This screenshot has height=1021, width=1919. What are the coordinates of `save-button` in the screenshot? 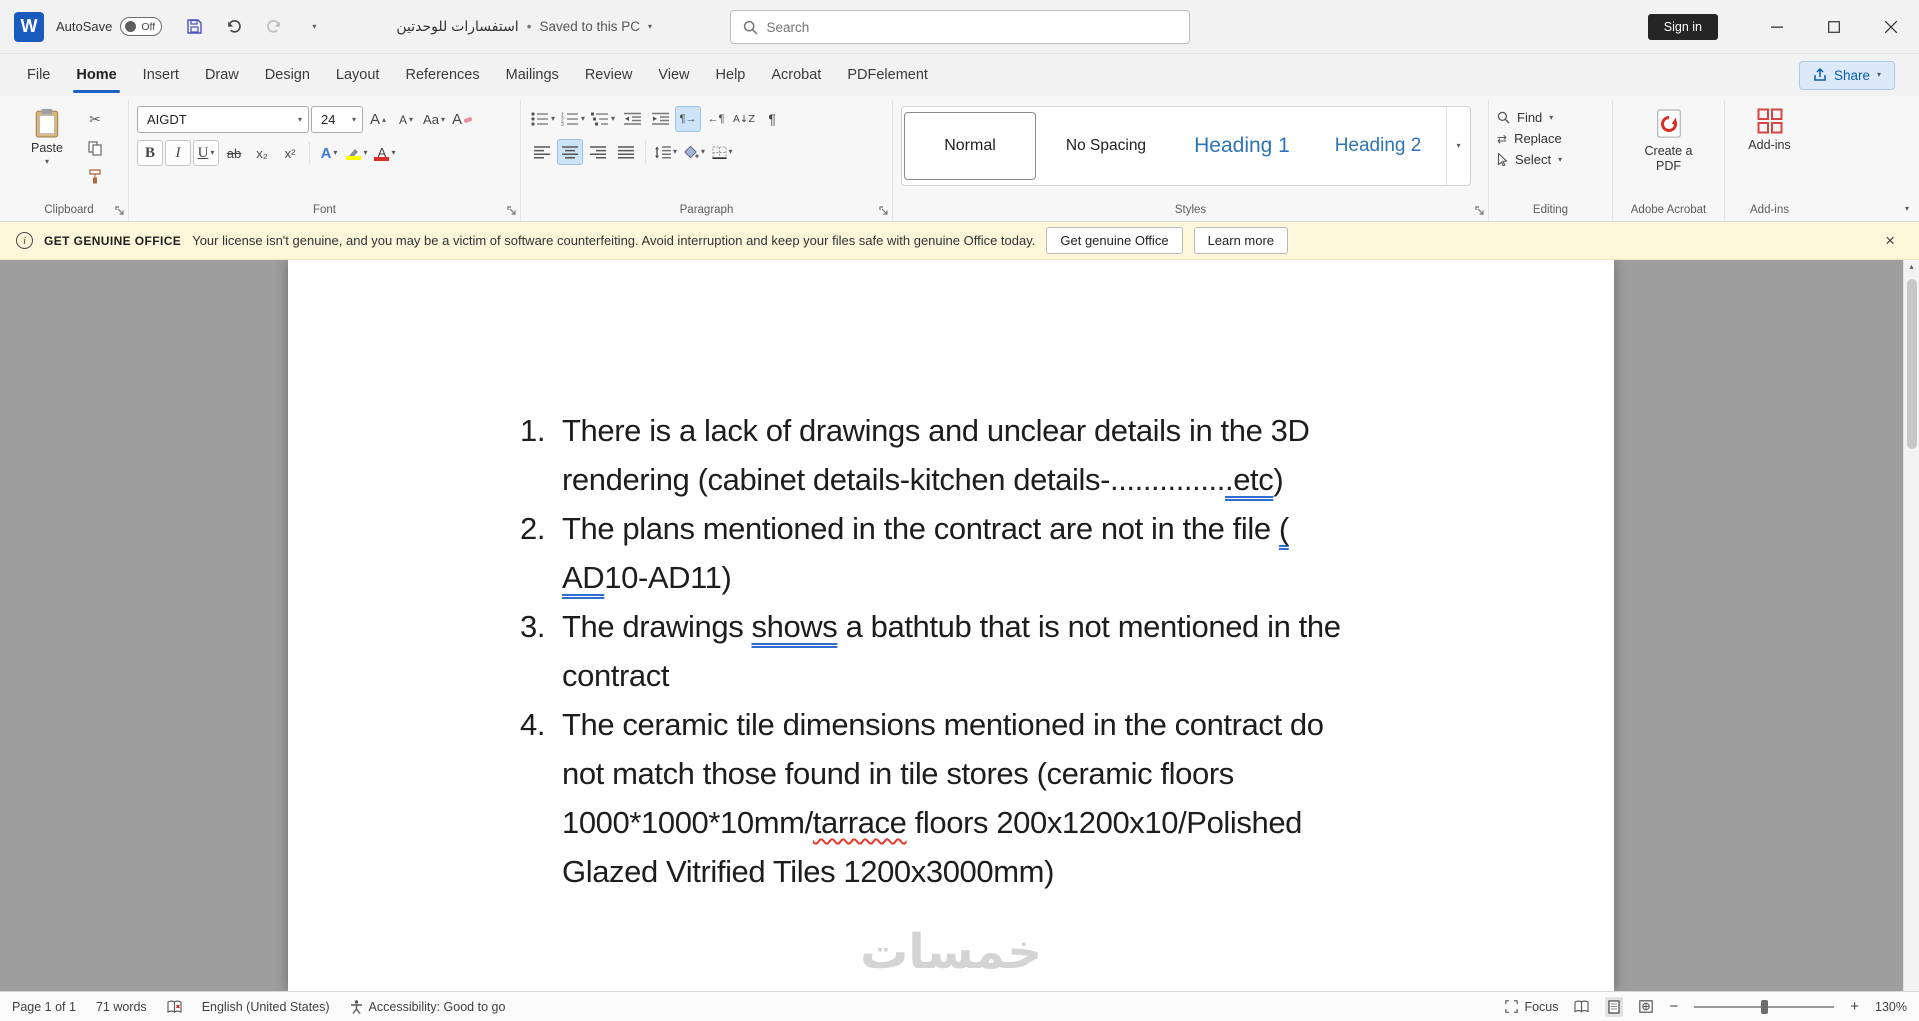 It's located at (194, 27).